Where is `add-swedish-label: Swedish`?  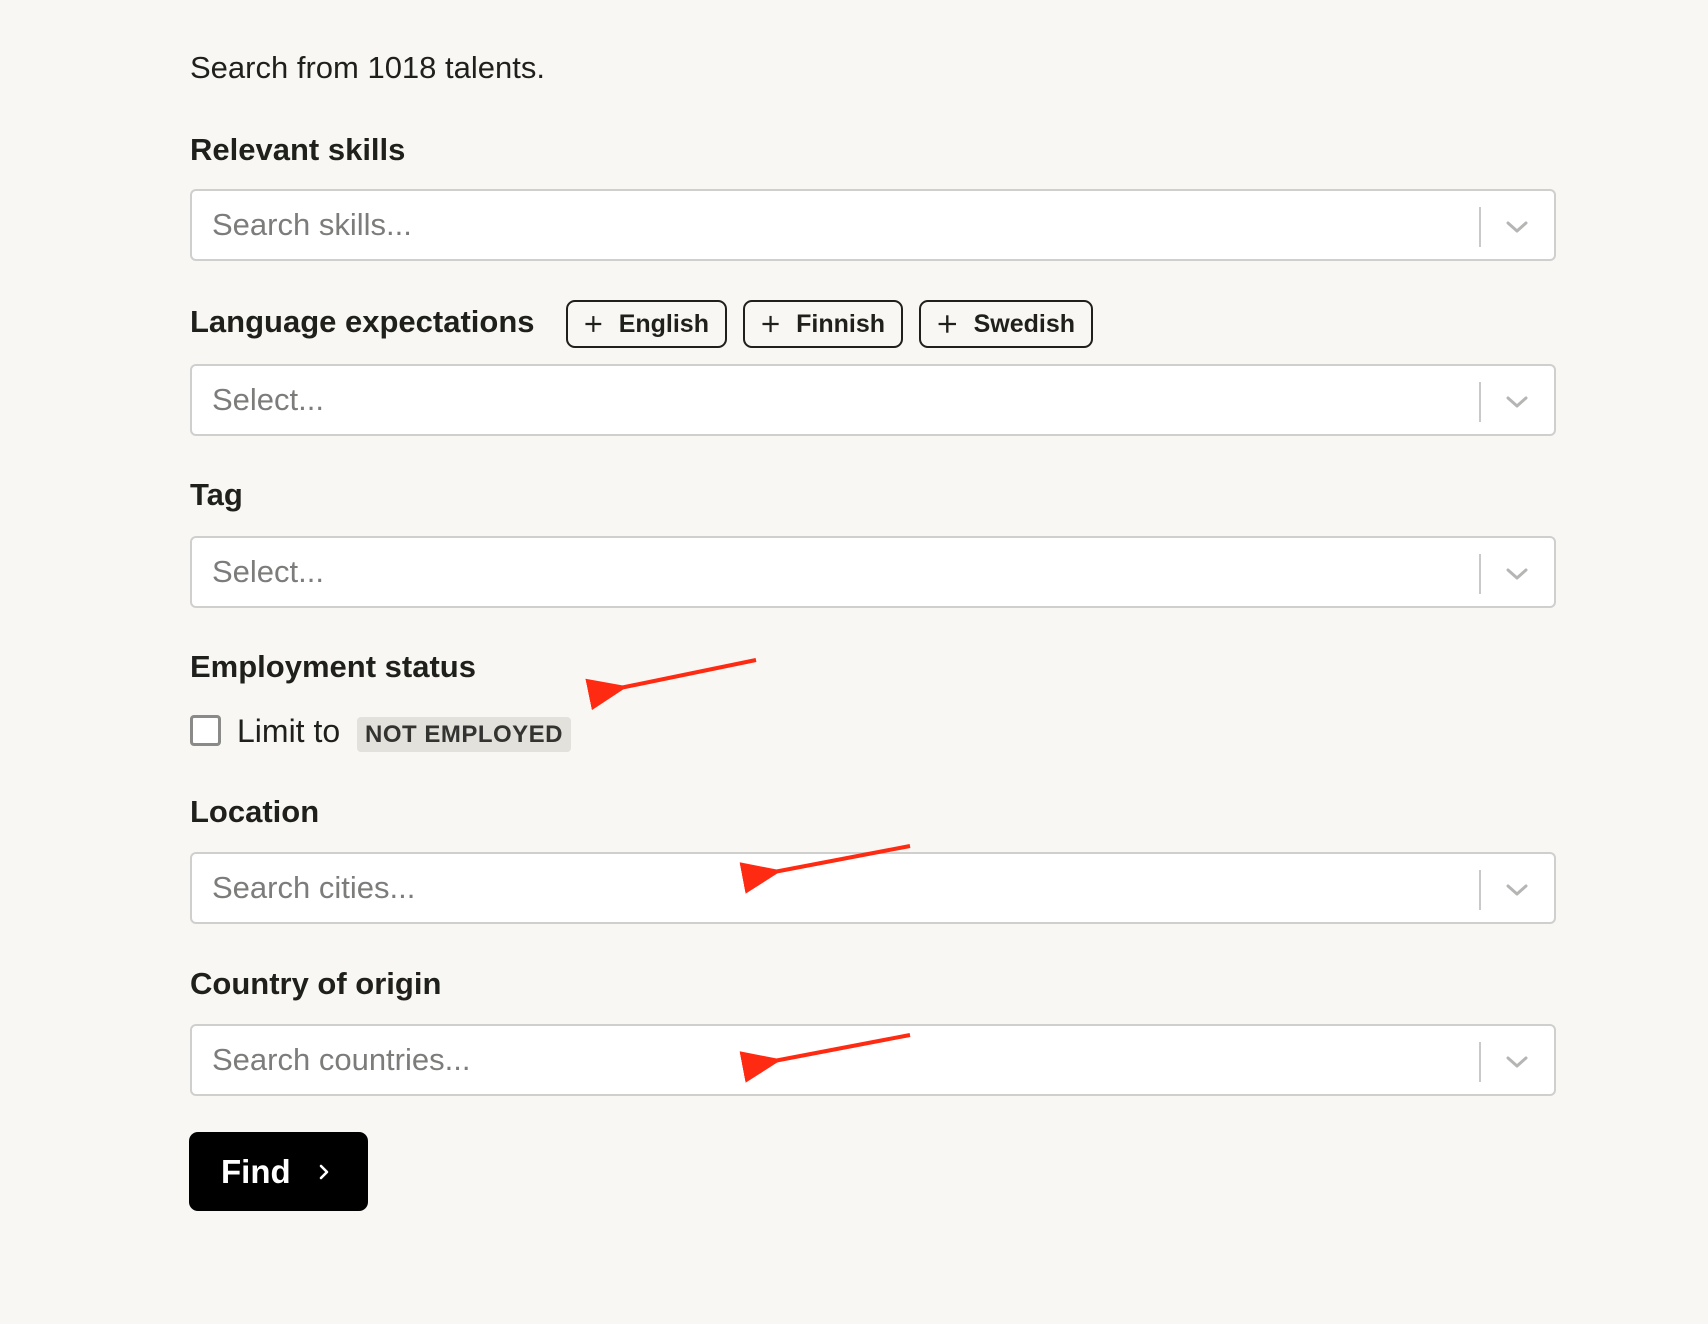 add-swedish-label: Swedish is located at coordinates (1024, 323).